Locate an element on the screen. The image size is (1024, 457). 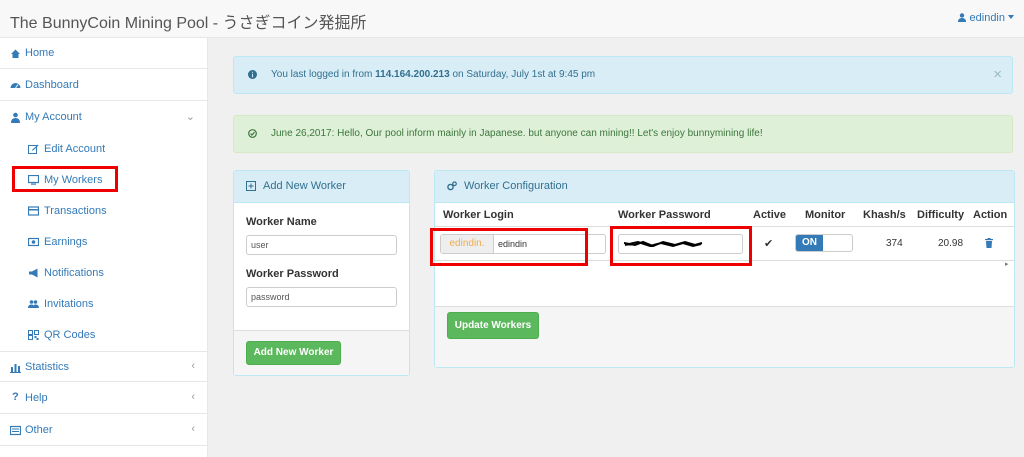
home-icon is located at coordinates (15, 53).